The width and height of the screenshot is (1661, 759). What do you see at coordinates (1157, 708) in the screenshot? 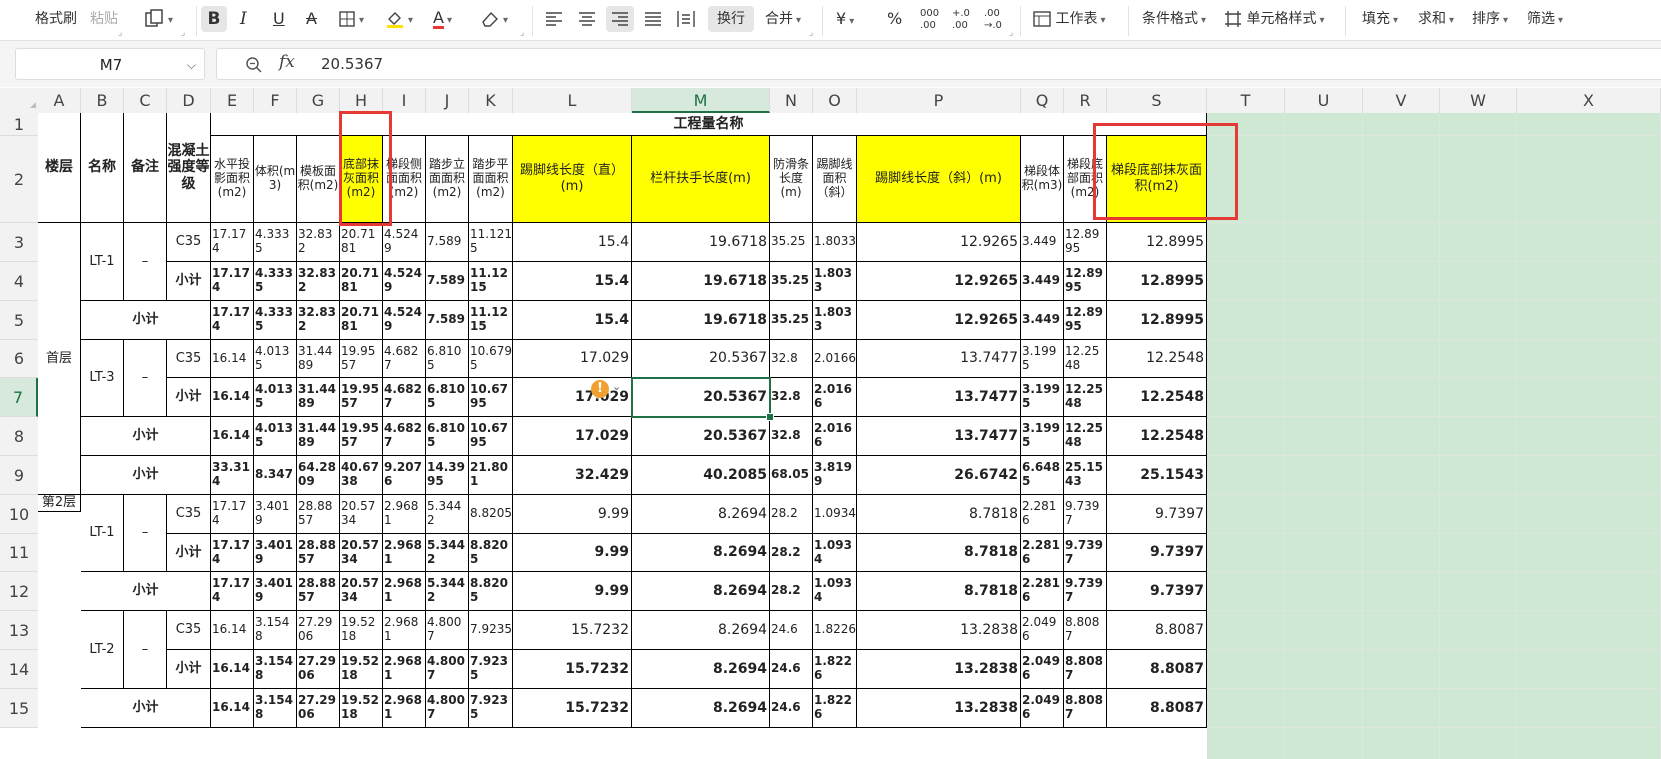
I see `cell-S15: 8.8087` at bounding box center [1157, 708].